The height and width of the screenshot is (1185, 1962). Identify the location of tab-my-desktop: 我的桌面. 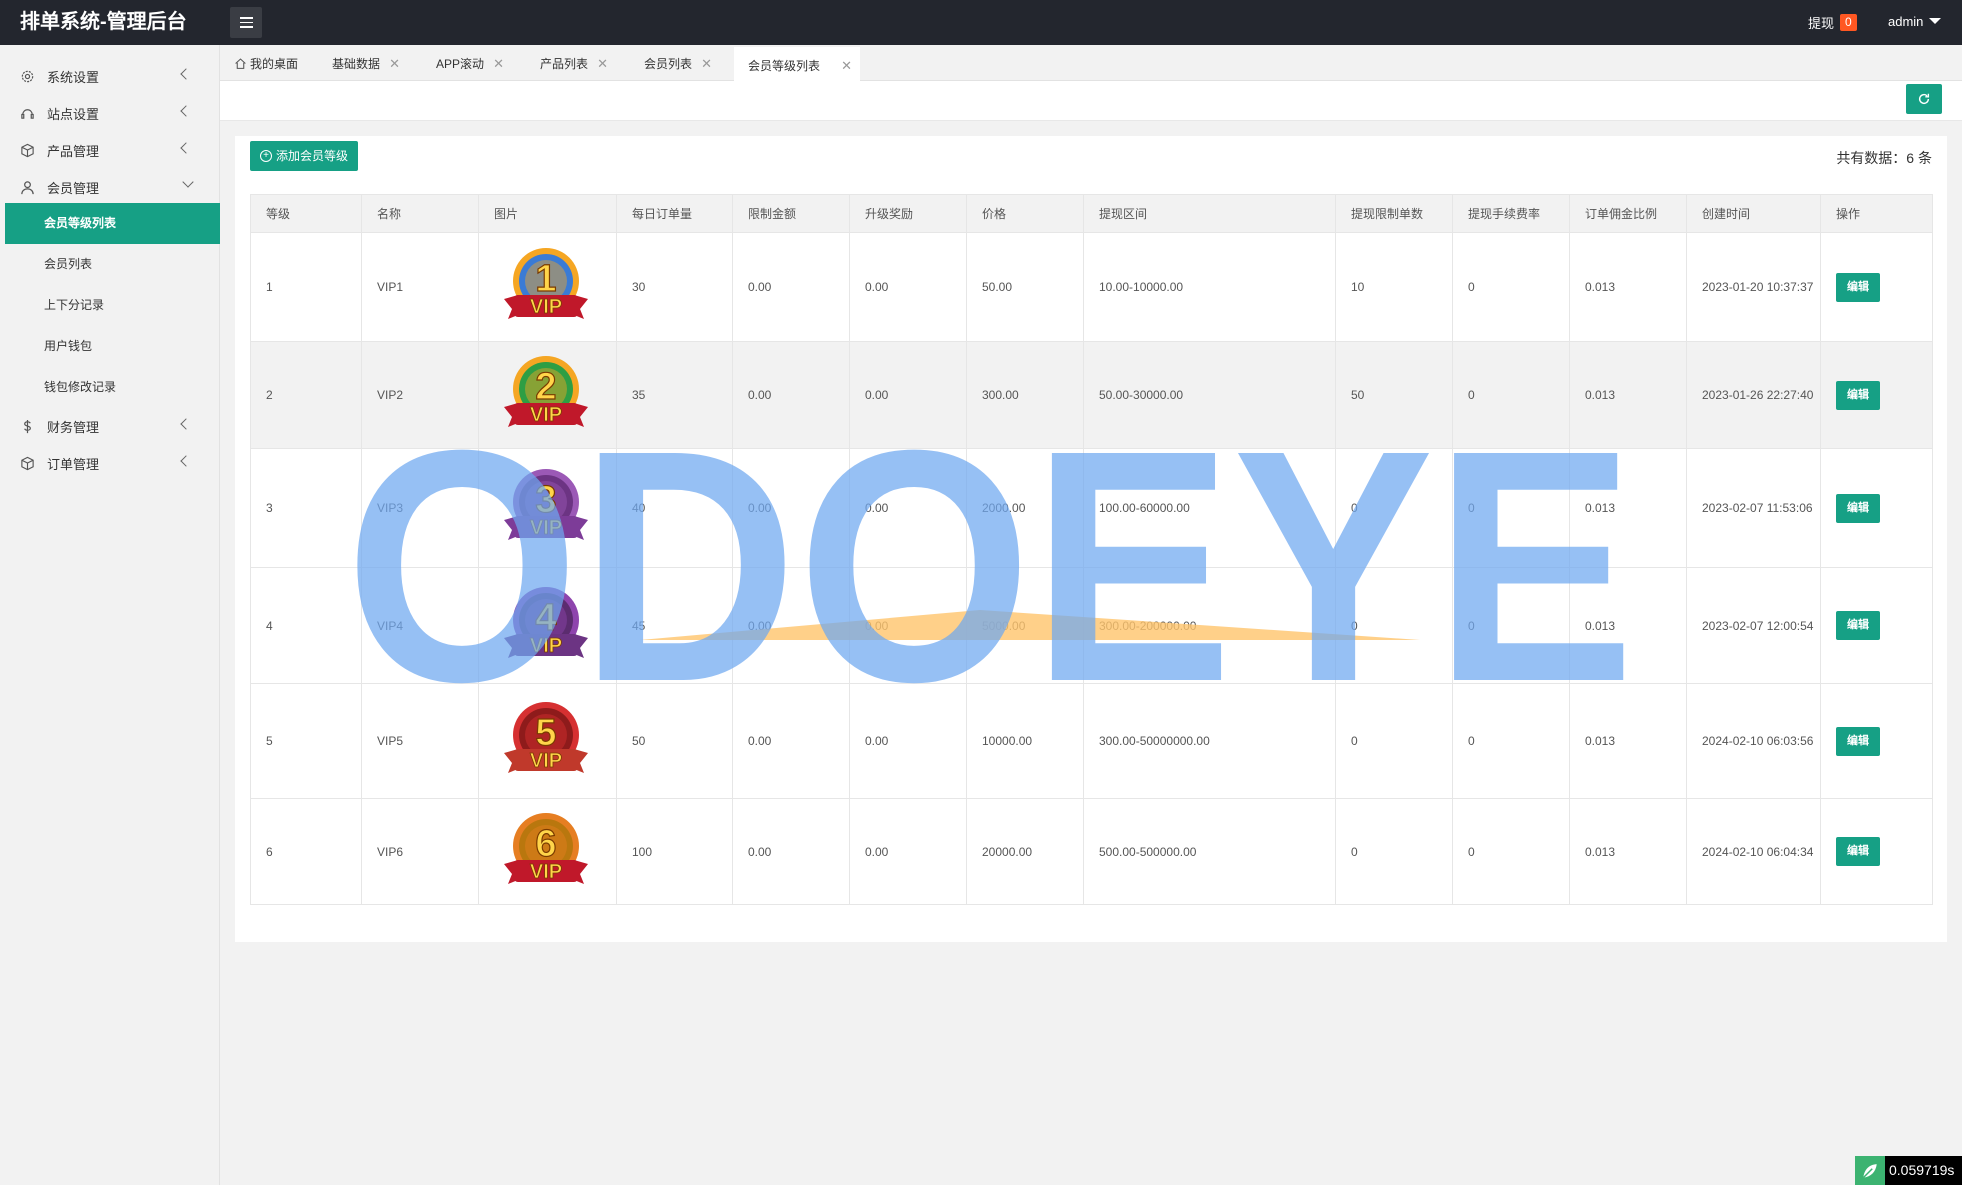
(263, 64).